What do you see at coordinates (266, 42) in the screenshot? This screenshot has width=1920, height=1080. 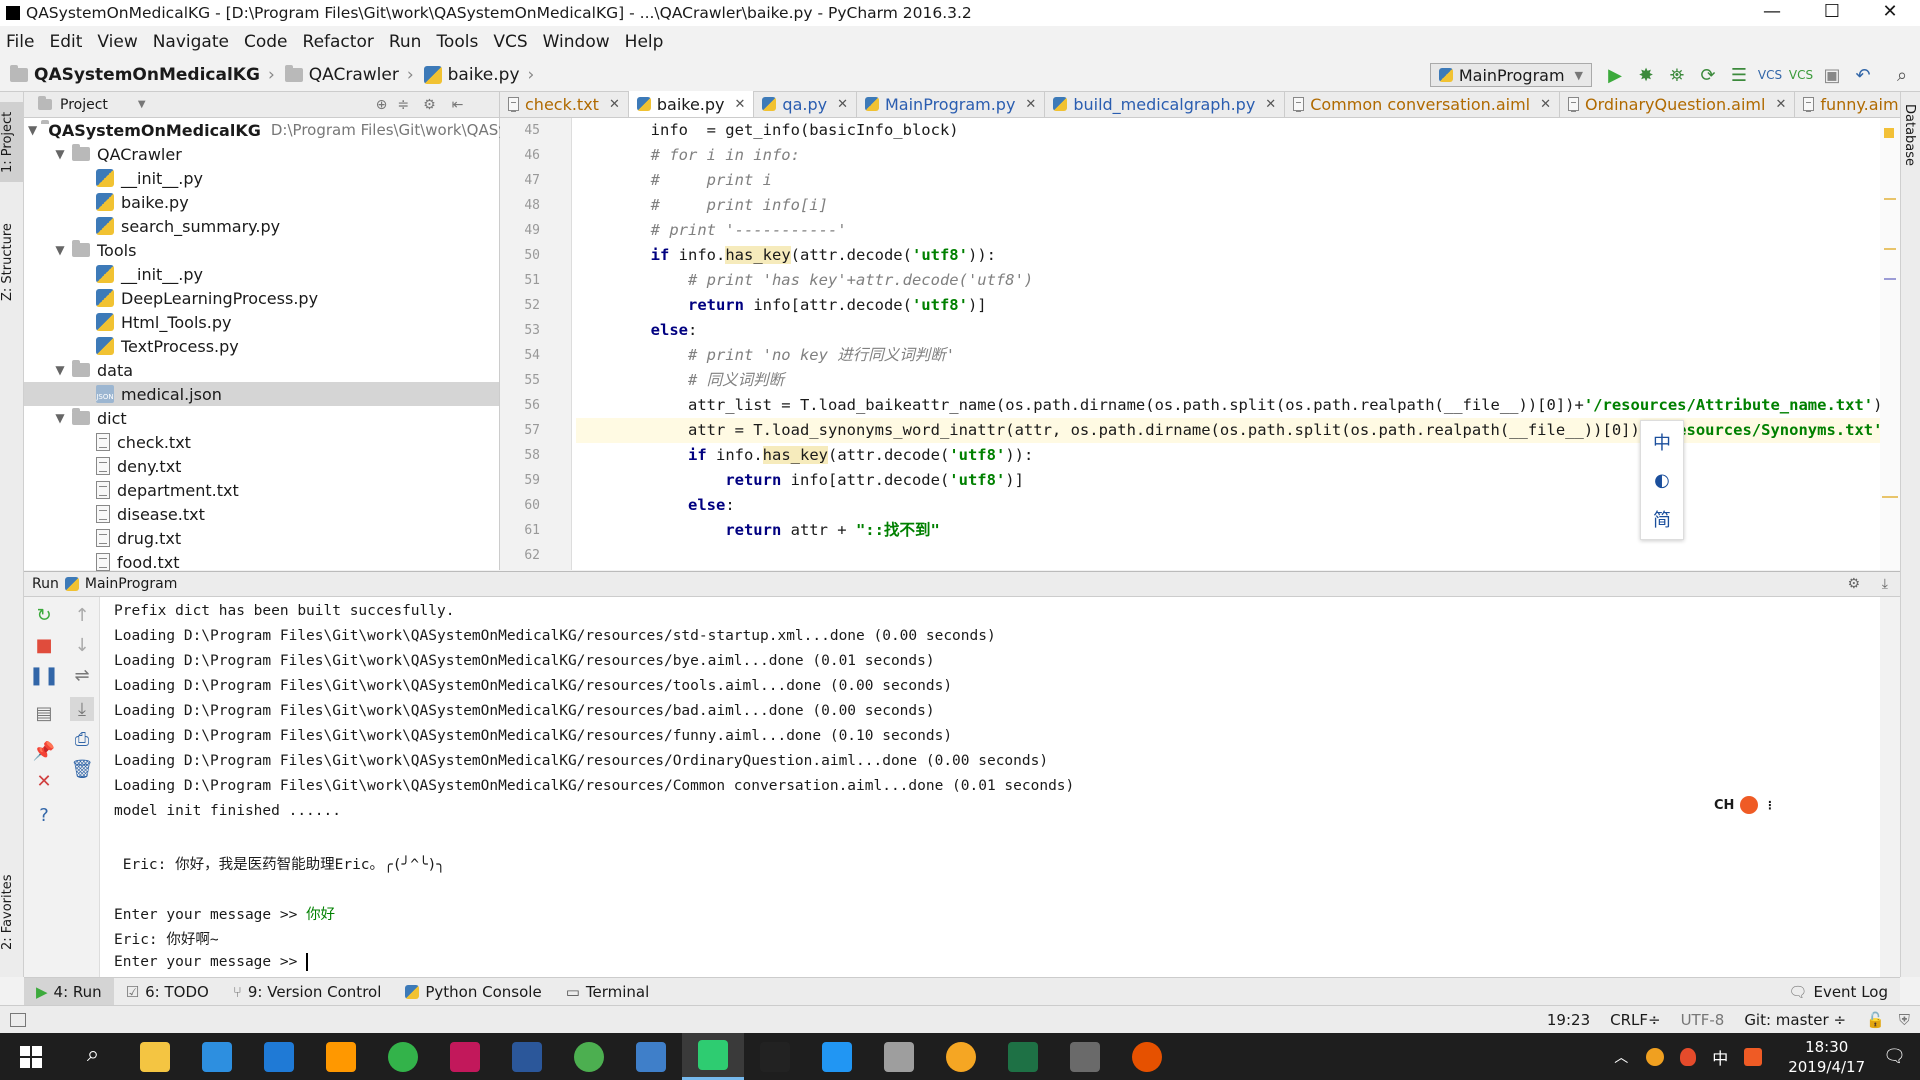 I see `menu-code: Code` at bounding box center [266, 42].